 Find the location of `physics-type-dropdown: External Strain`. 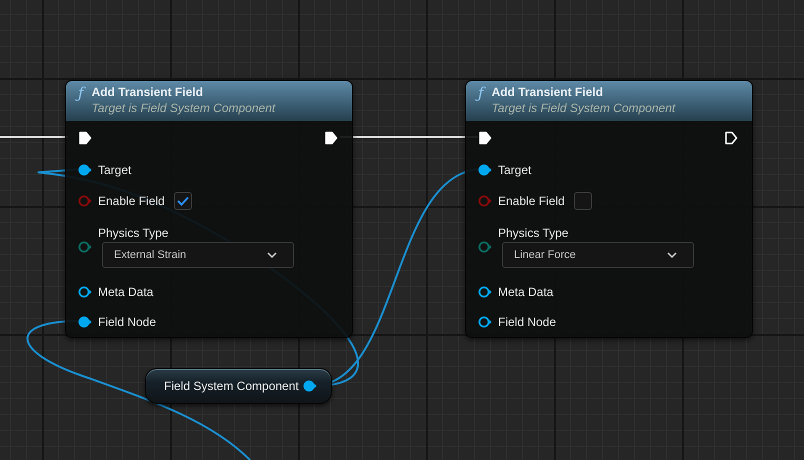

physics-type-dropdown: External Strain is located at coordinates (198, 255).